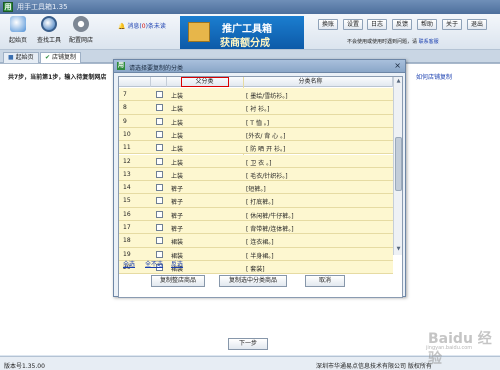 Image resolution: width=500 pixels, height=370 pixels. I want to click on vertical-scrollbar: ▲ ▼, so click(397, 166).